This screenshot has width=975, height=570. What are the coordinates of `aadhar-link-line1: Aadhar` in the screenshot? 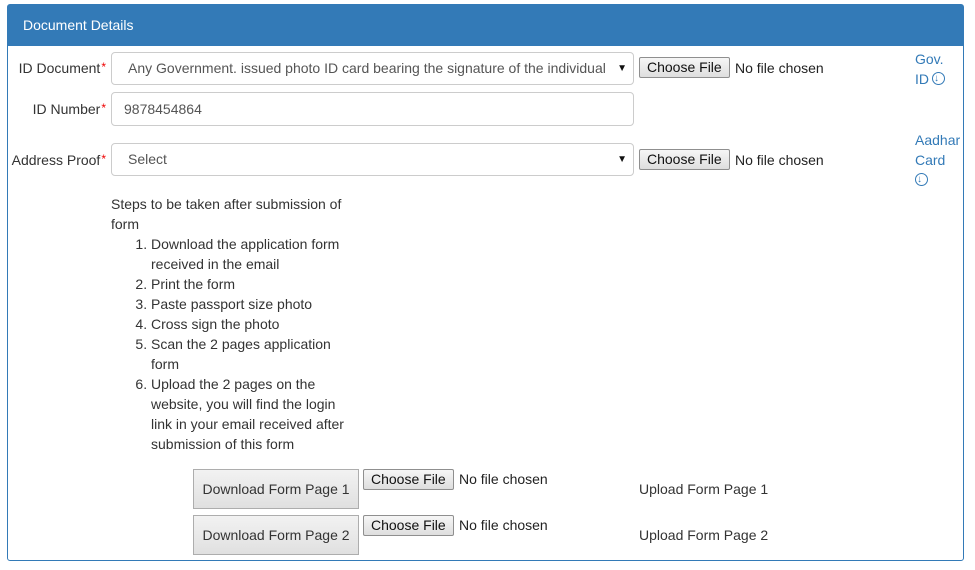 It's located at (938, 140).